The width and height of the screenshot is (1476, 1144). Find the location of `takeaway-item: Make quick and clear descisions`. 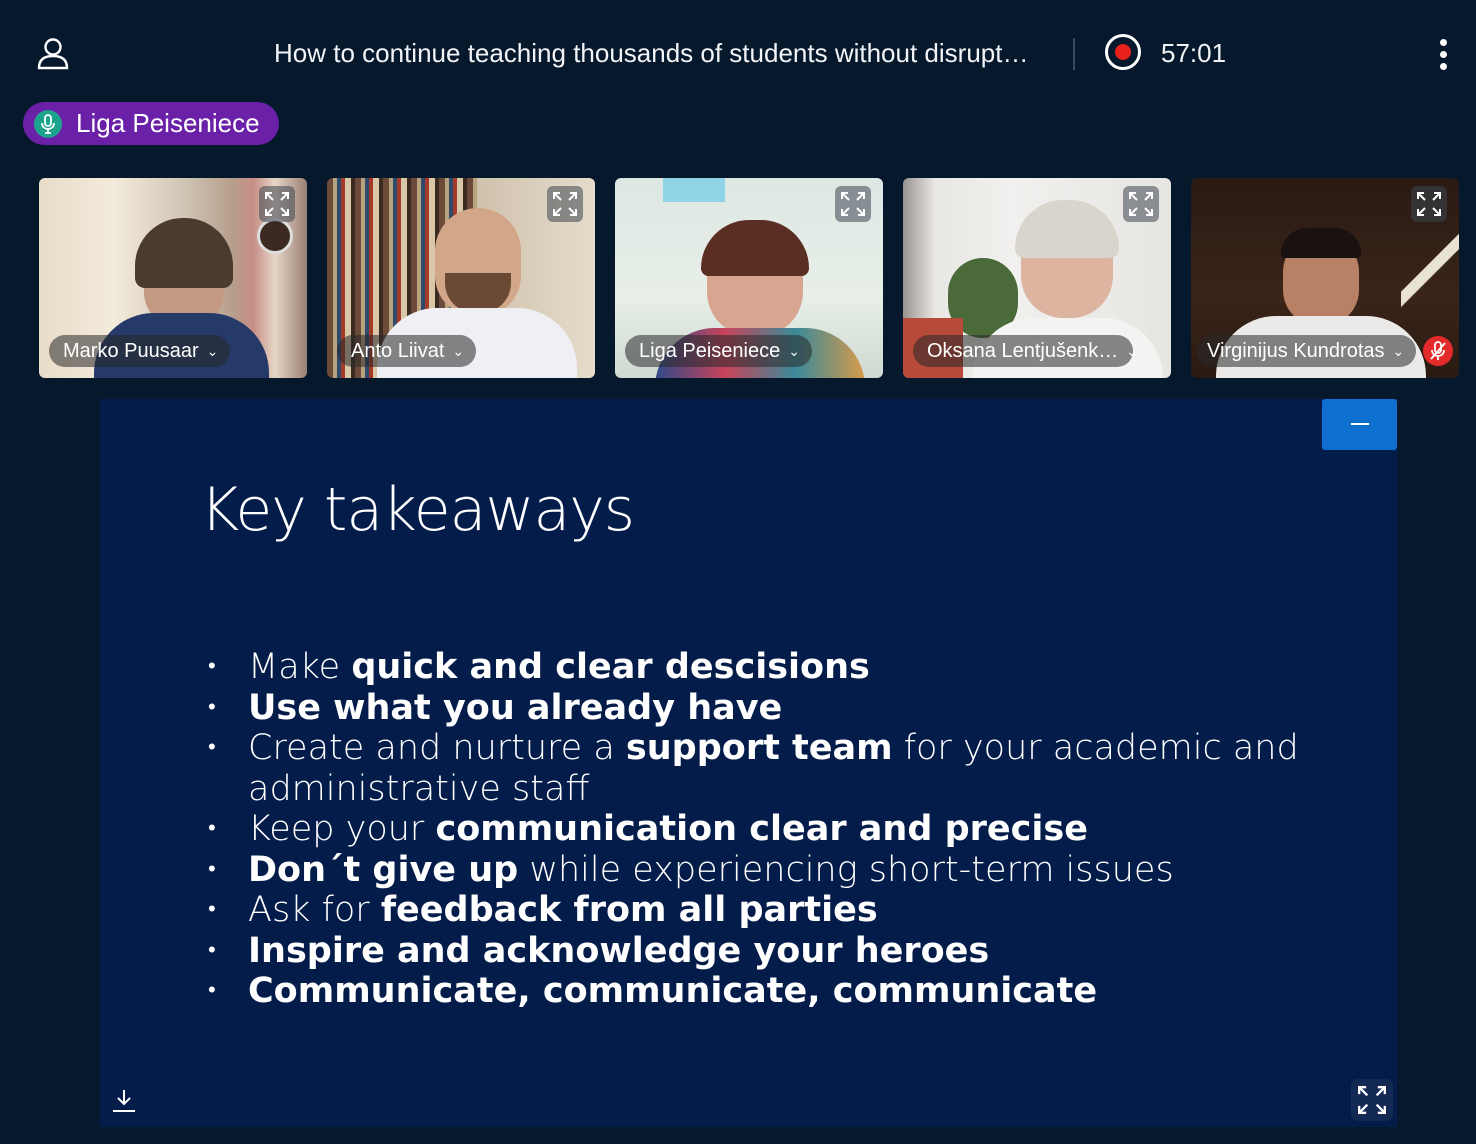

takeaway-item: Make quick and clear descisions is located at coordinates (763, 667).